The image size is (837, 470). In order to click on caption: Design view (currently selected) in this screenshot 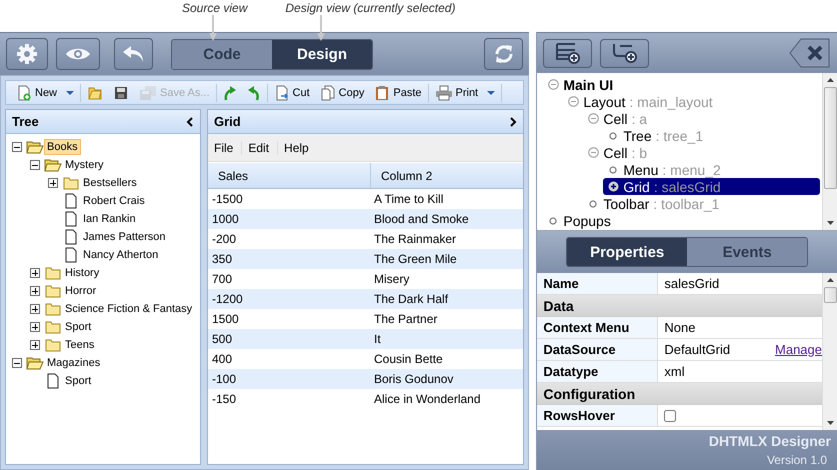, I will do `click(370, 8)`.